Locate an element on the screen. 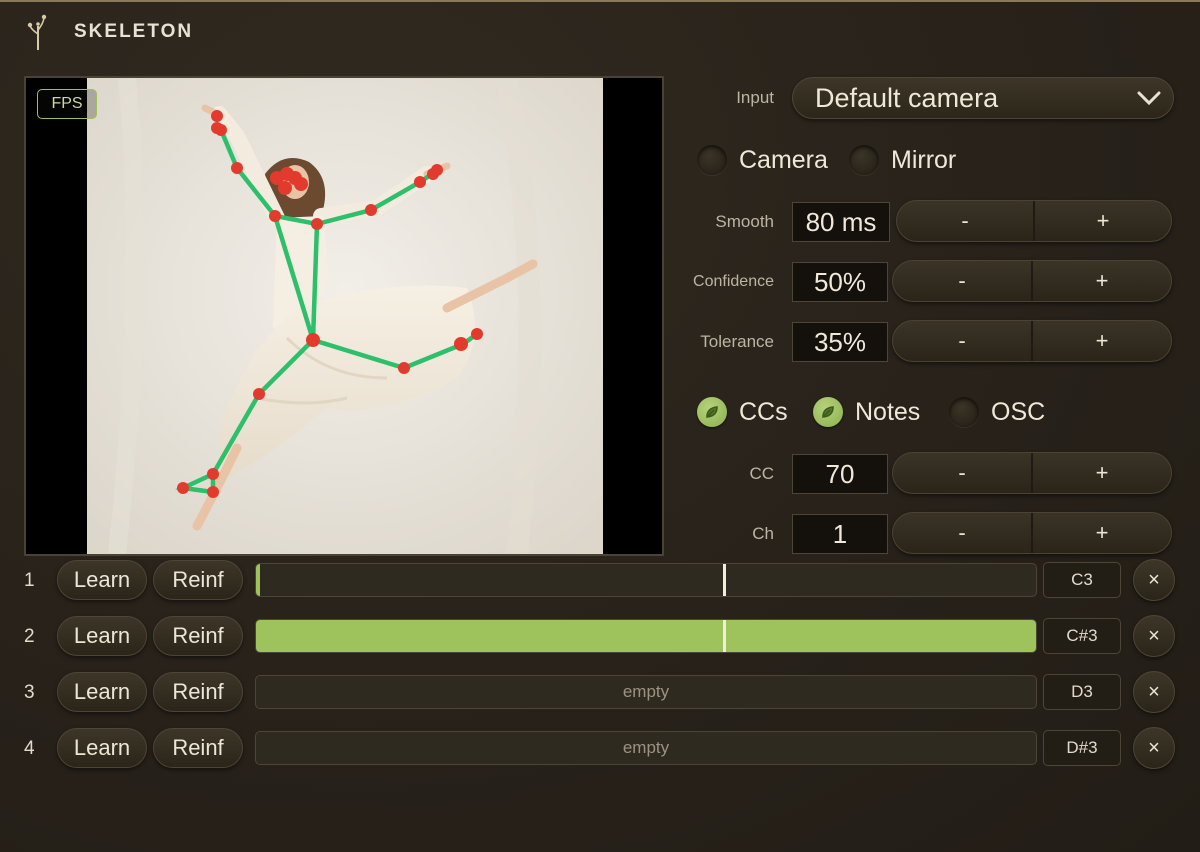 This screenshot has width=1200, height=852. osc-toggle: OSC is located at coordinates (997, 412).